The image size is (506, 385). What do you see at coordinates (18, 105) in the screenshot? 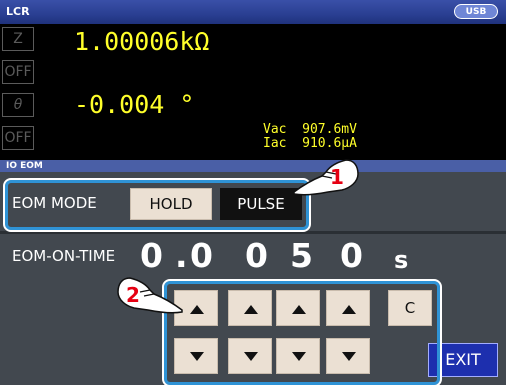
I see `param-theta-box: θ` at bounding box center [18, 105].